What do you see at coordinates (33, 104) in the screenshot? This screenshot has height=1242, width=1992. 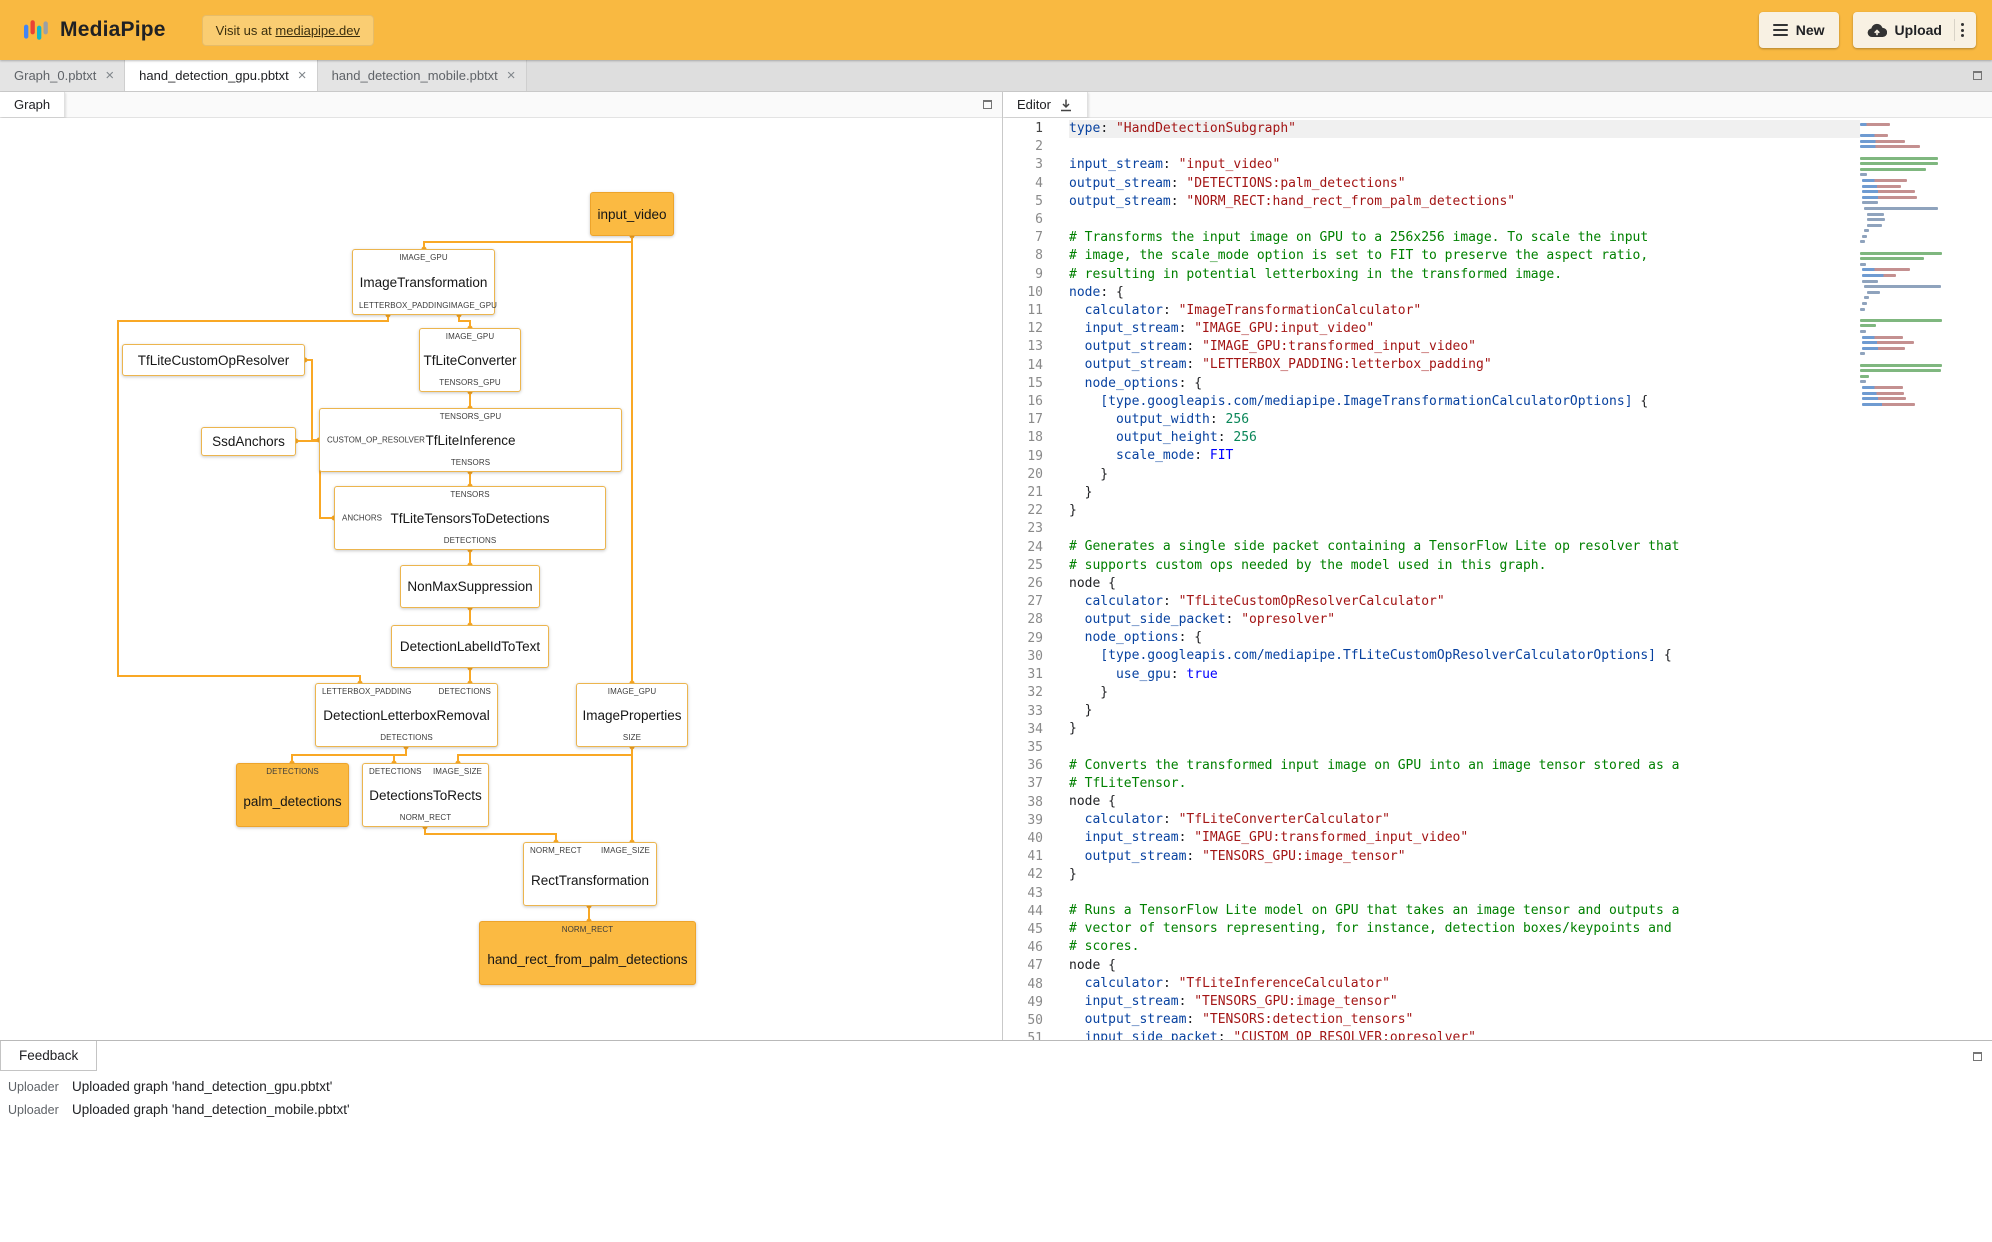 I see `graph-tab: Graph` at bounding box center [33, 104].